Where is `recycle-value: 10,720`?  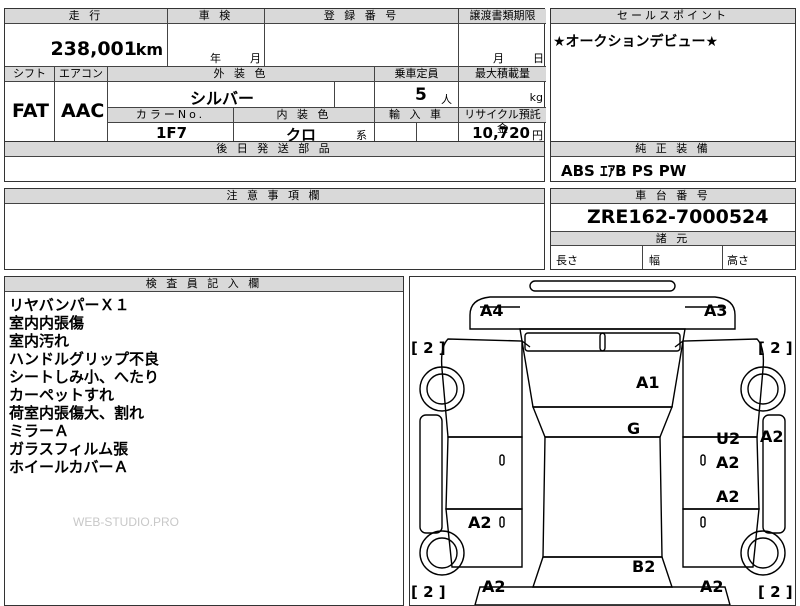 recycle-value: 10,720 is located at coordinates (501, 133).